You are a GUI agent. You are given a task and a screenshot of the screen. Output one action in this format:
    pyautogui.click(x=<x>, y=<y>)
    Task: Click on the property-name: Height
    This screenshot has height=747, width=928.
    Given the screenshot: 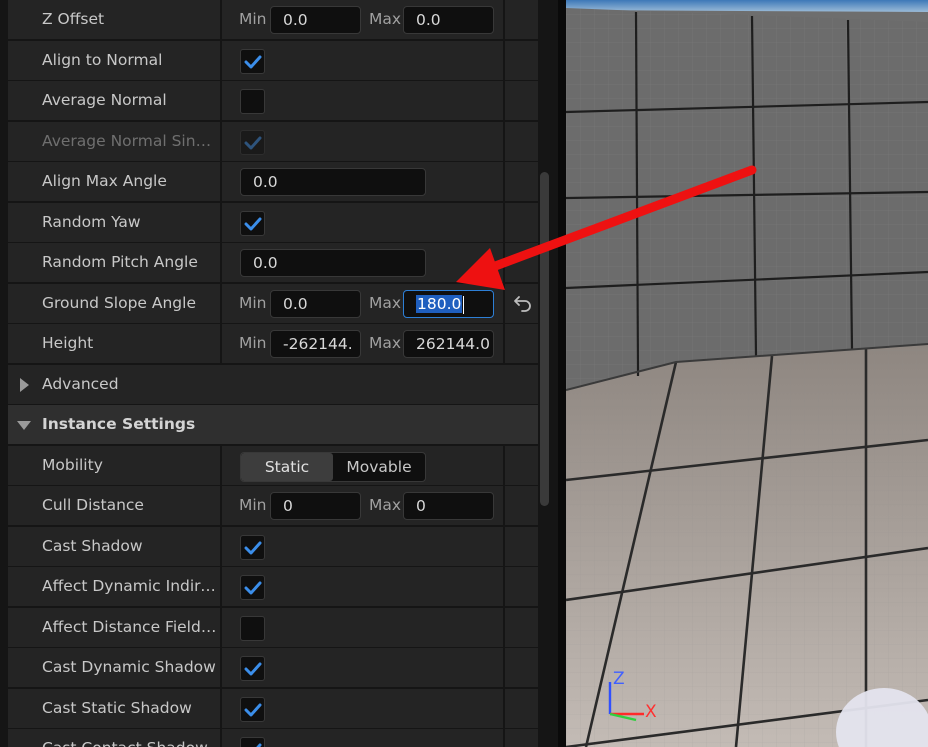 What is the action you would take?
    pyautogui.click(x=68, y=343)
    